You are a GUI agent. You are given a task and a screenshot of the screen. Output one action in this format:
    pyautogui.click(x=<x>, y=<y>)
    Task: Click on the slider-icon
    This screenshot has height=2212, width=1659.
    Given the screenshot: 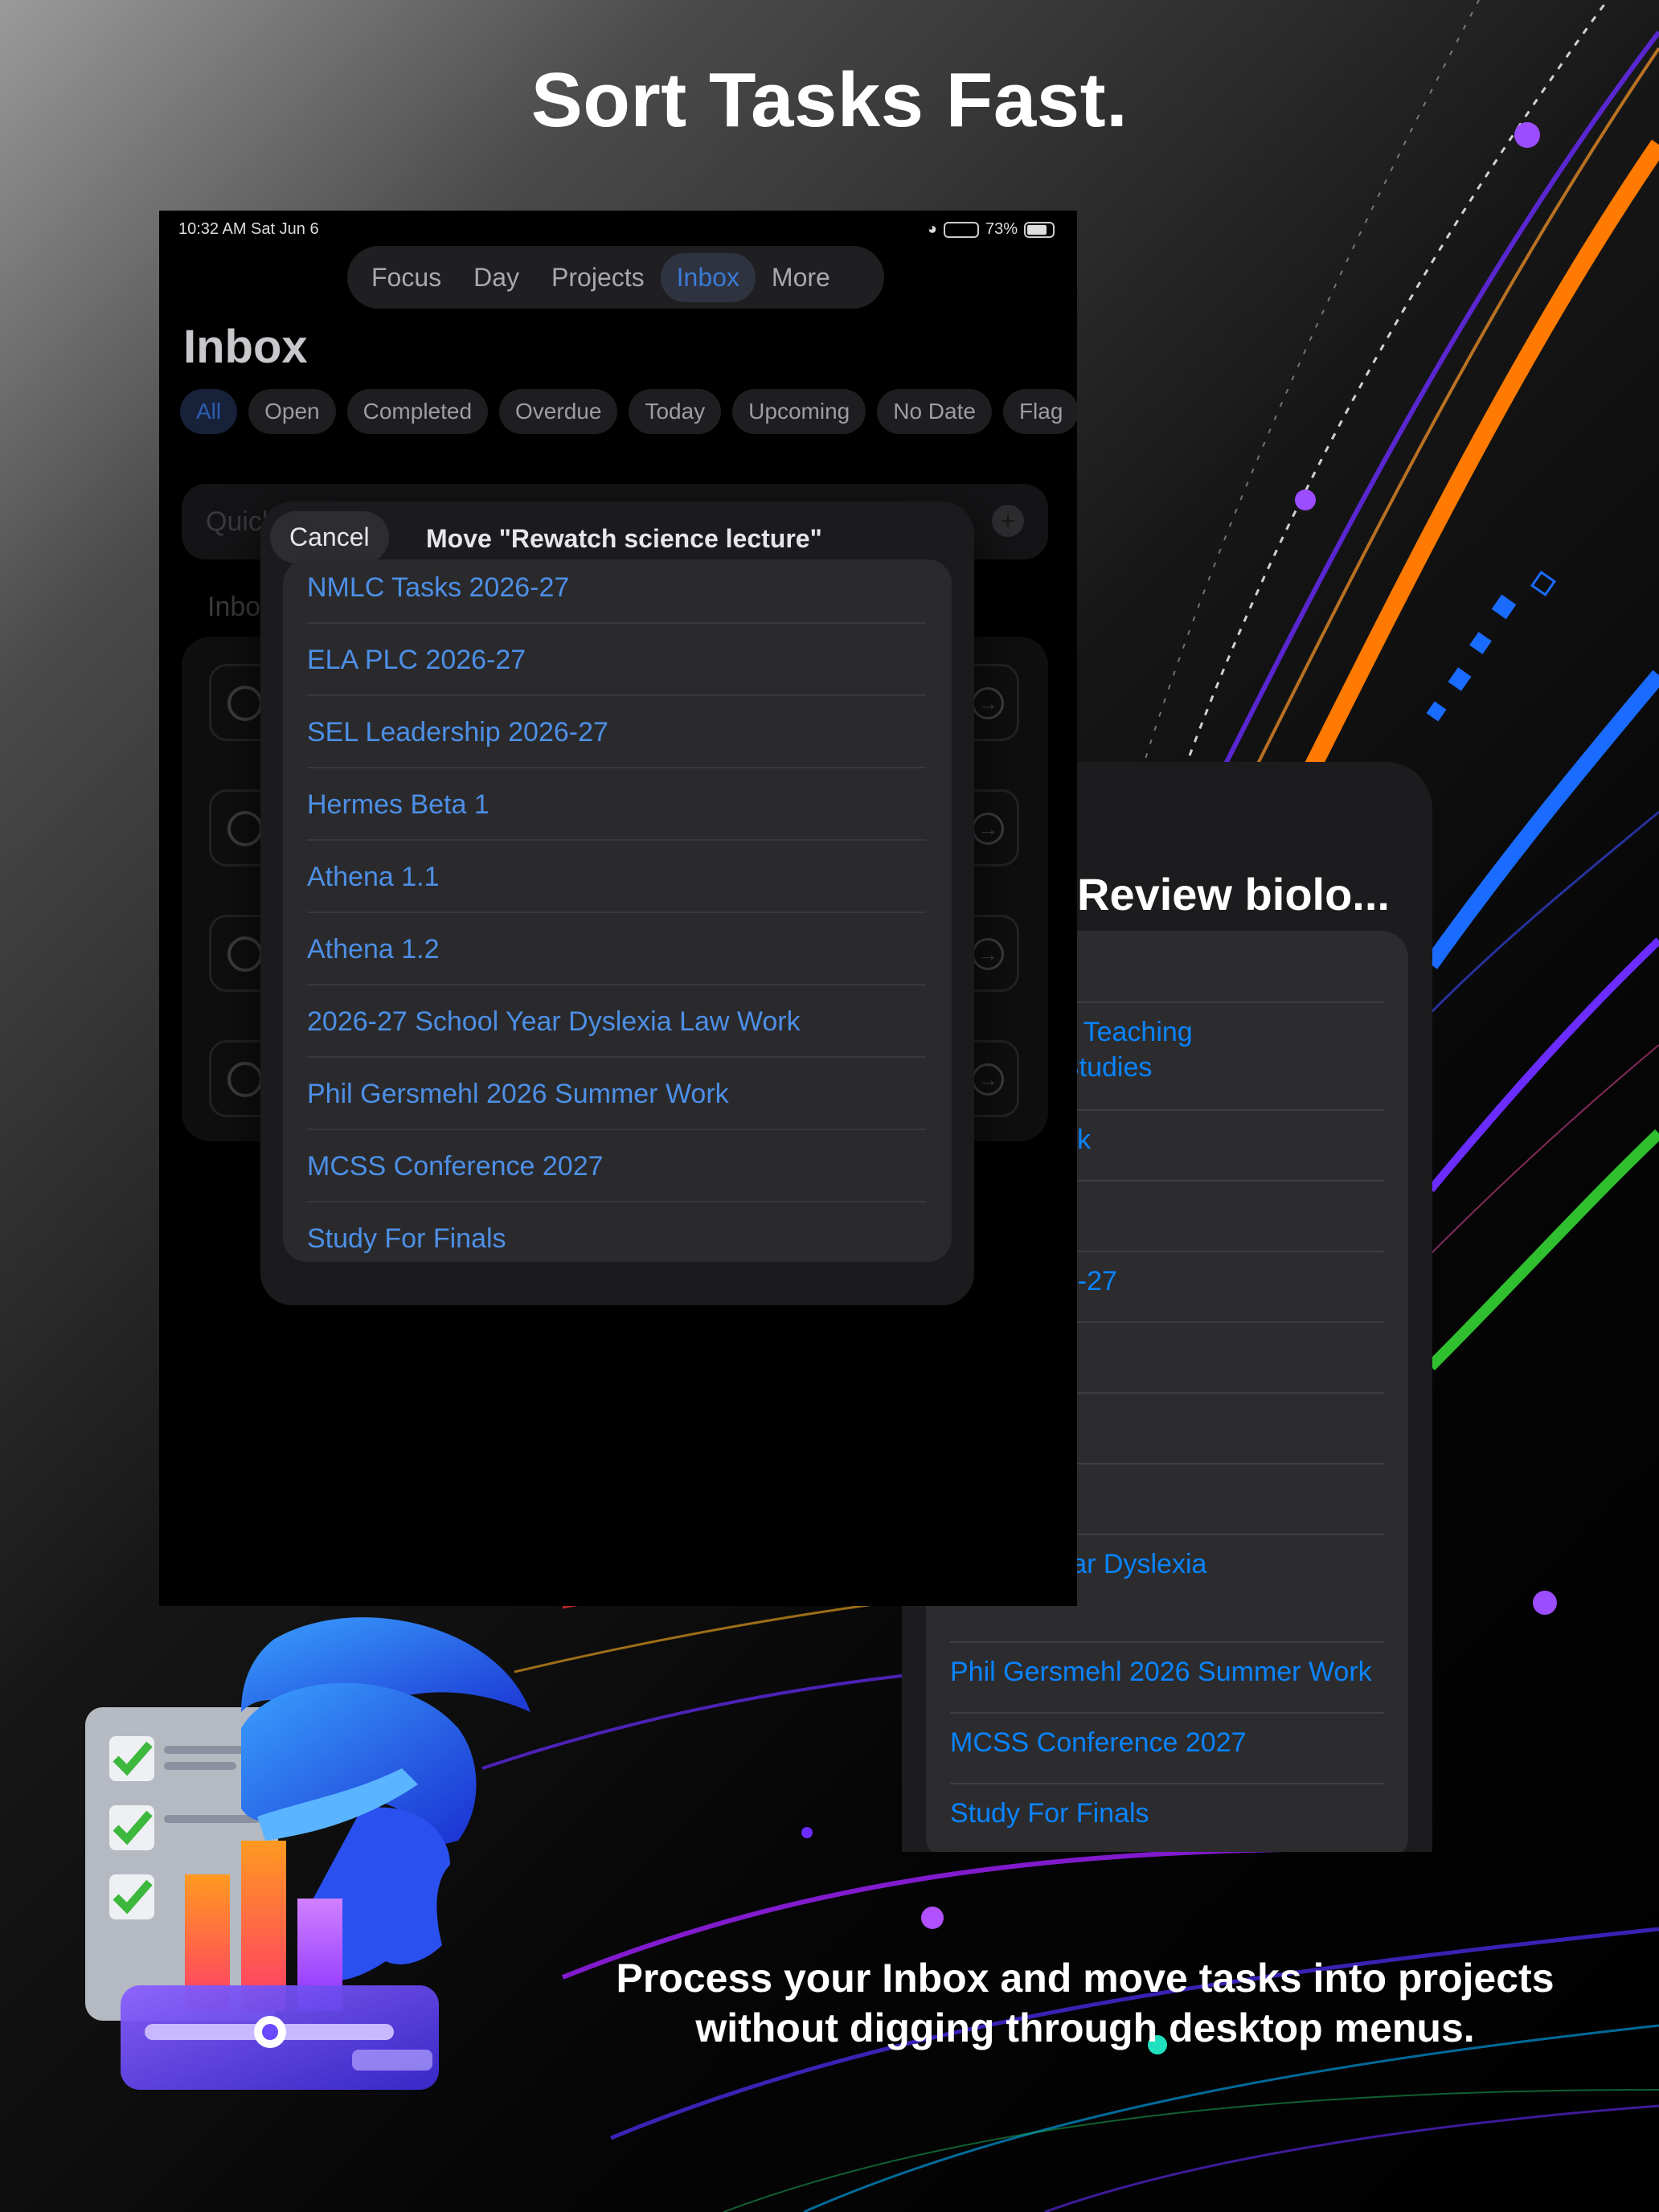 What is the action you would take?
    pyautogui.click(x=280, y=2037)
    